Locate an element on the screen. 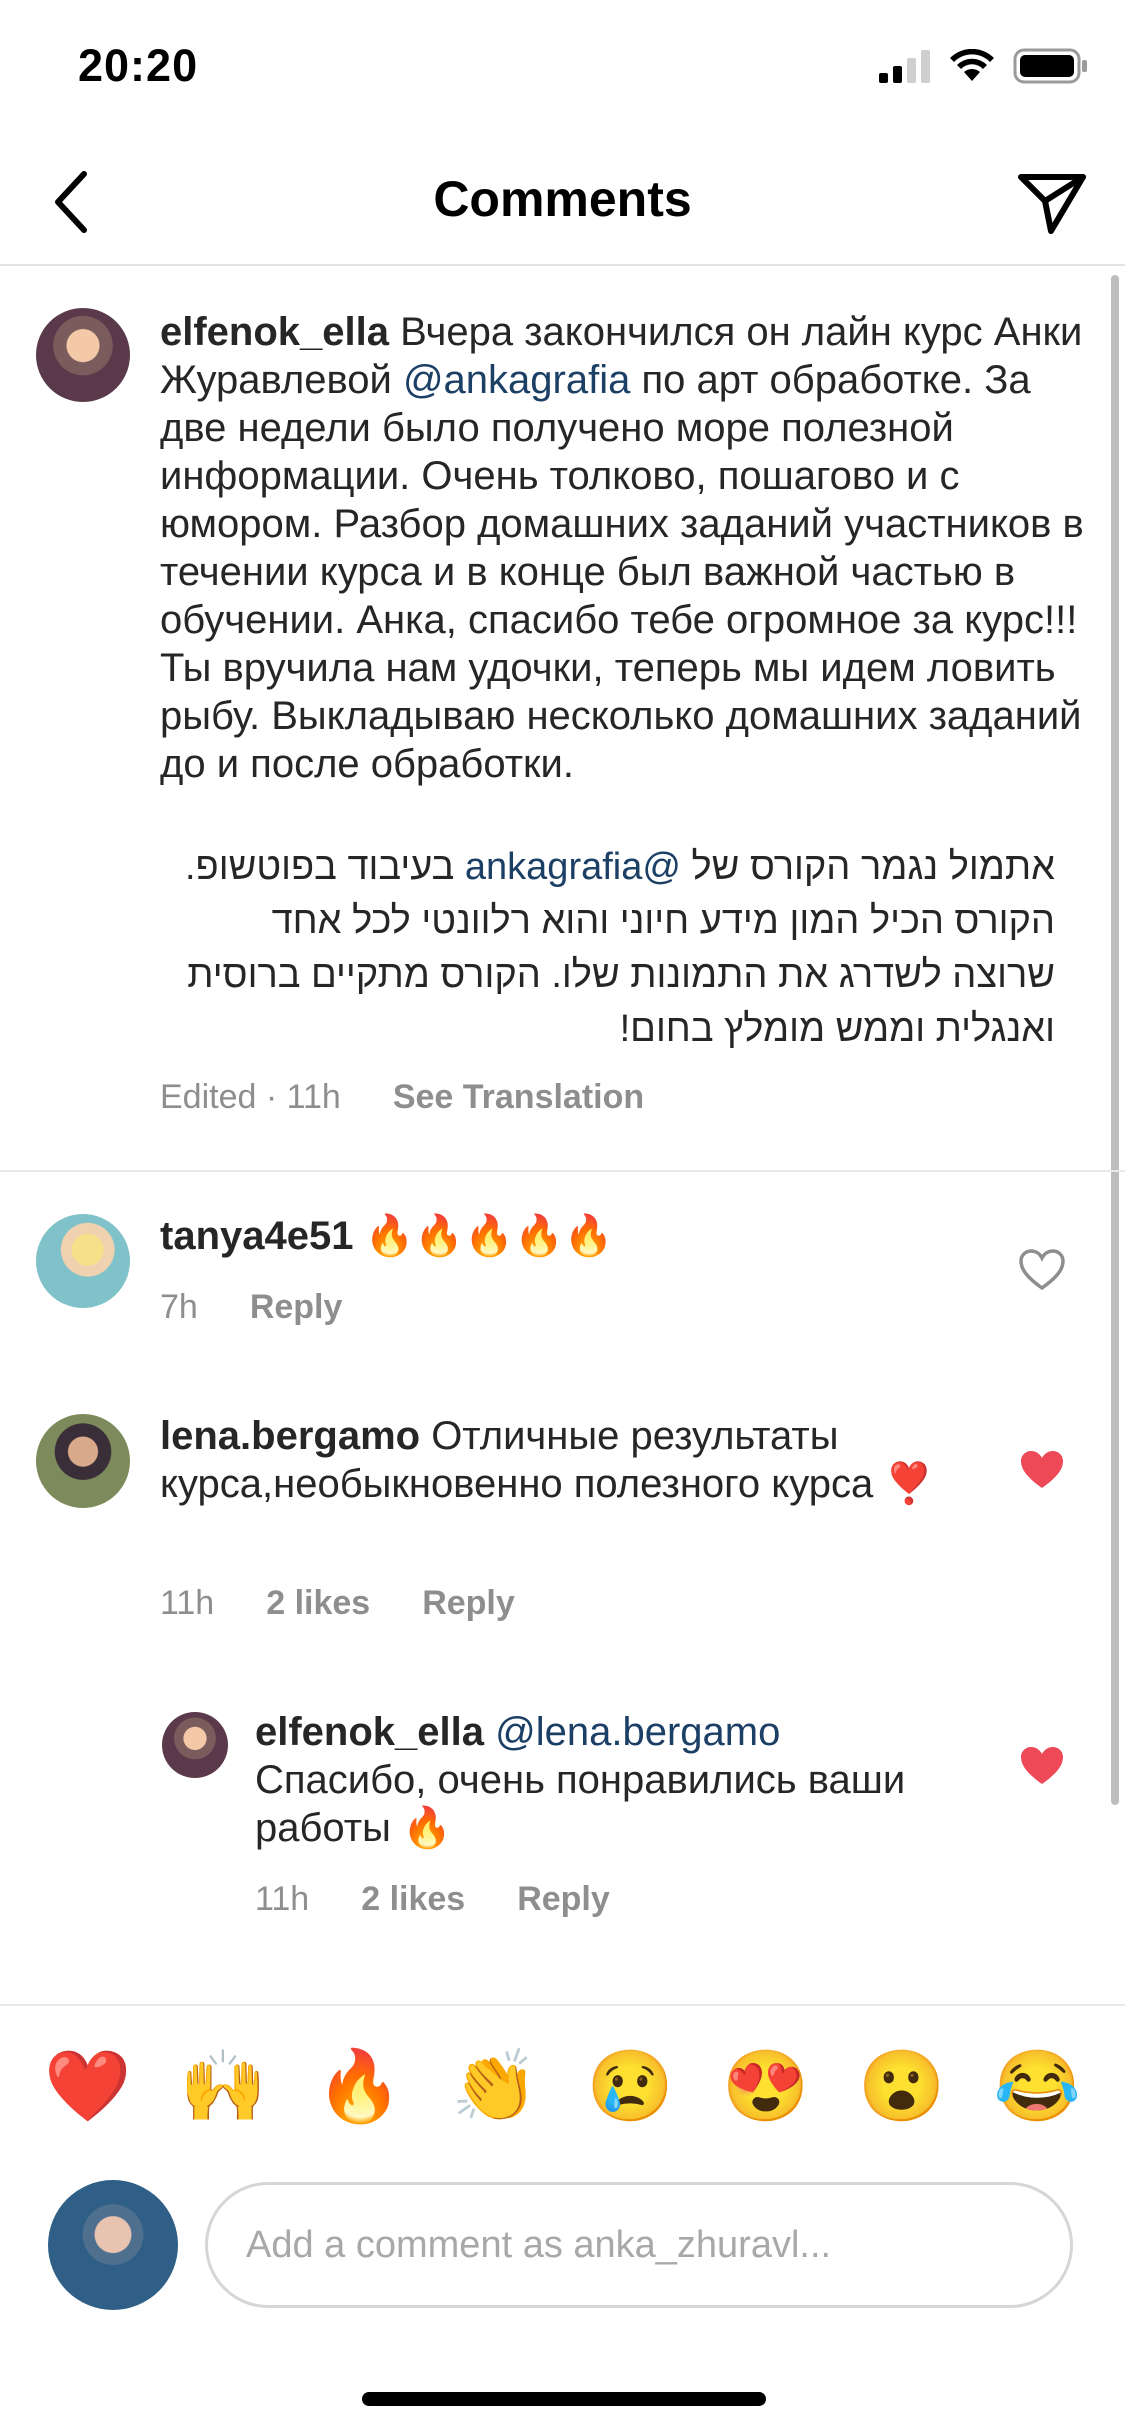 This screenshot has width=1125, height=2436. comment-text: tanya4e51 🔥🔥🔥🔥🔥 is located at coordinates (580, 1236).